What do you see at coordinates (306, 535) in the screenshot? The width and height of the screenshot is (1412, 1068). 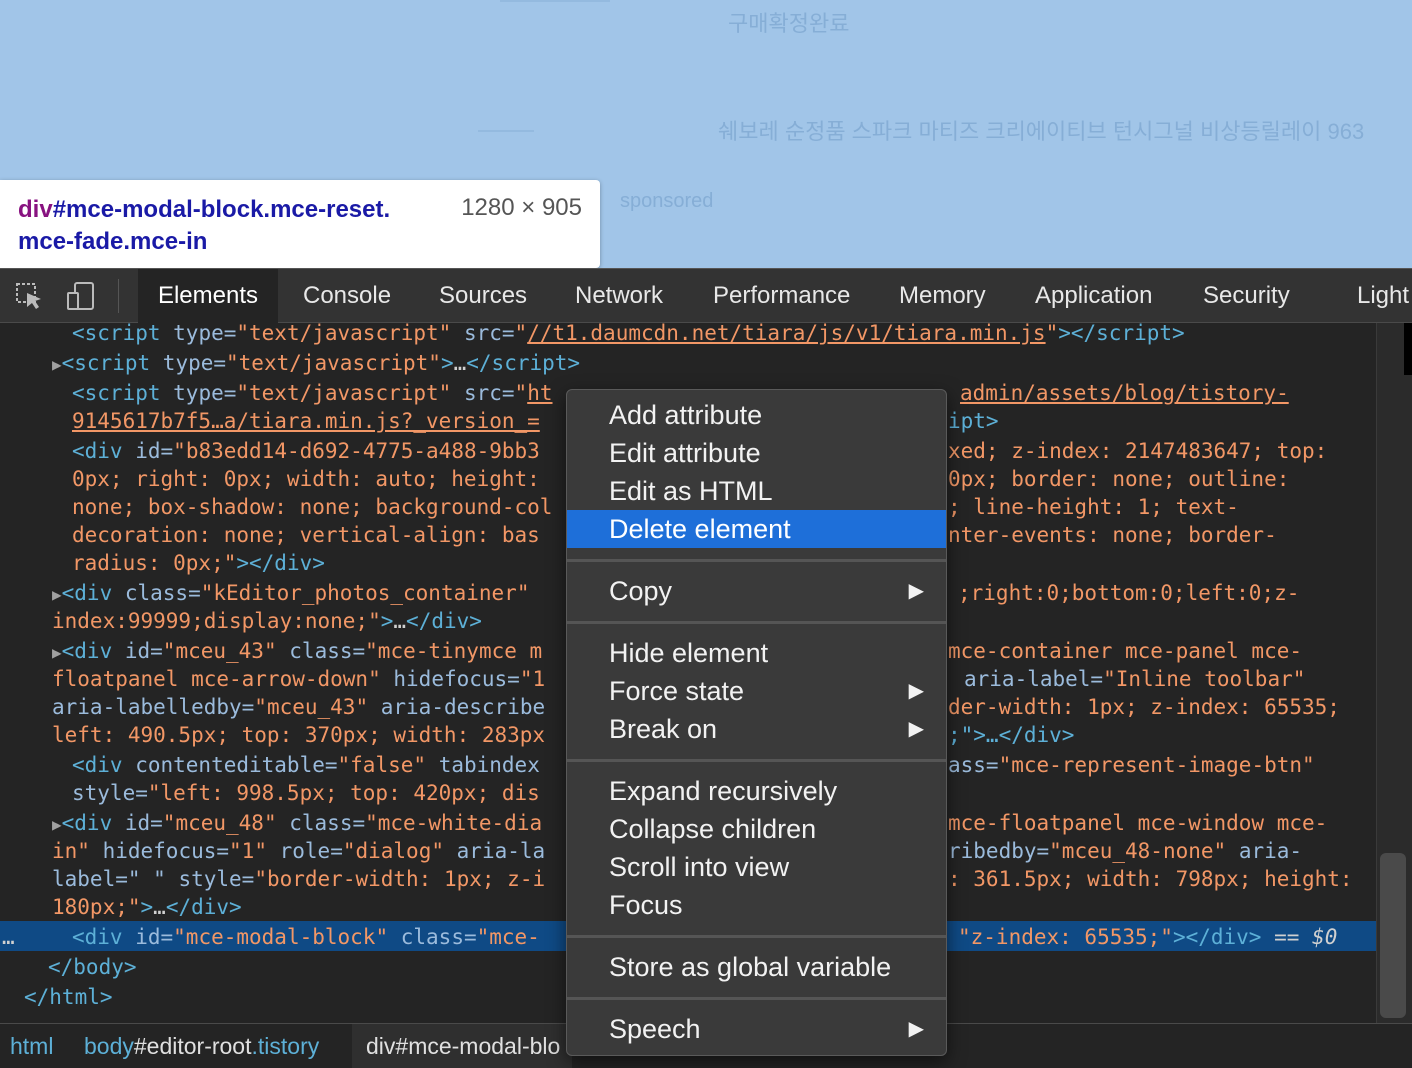 I see `dom-node-wrap: decoration: none; vertical-align: bas` at bounding box center [306, 535].